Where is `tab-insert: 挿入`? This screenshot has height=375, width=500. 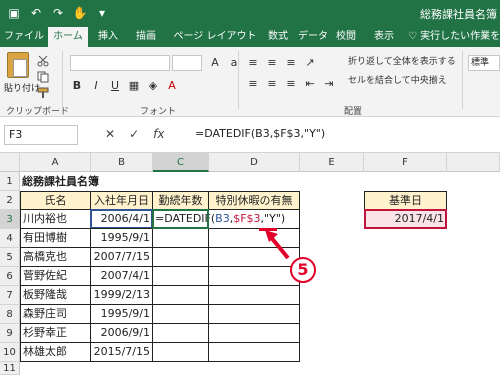 tab-insert: 挿入 is located at coordinates (108, 37).